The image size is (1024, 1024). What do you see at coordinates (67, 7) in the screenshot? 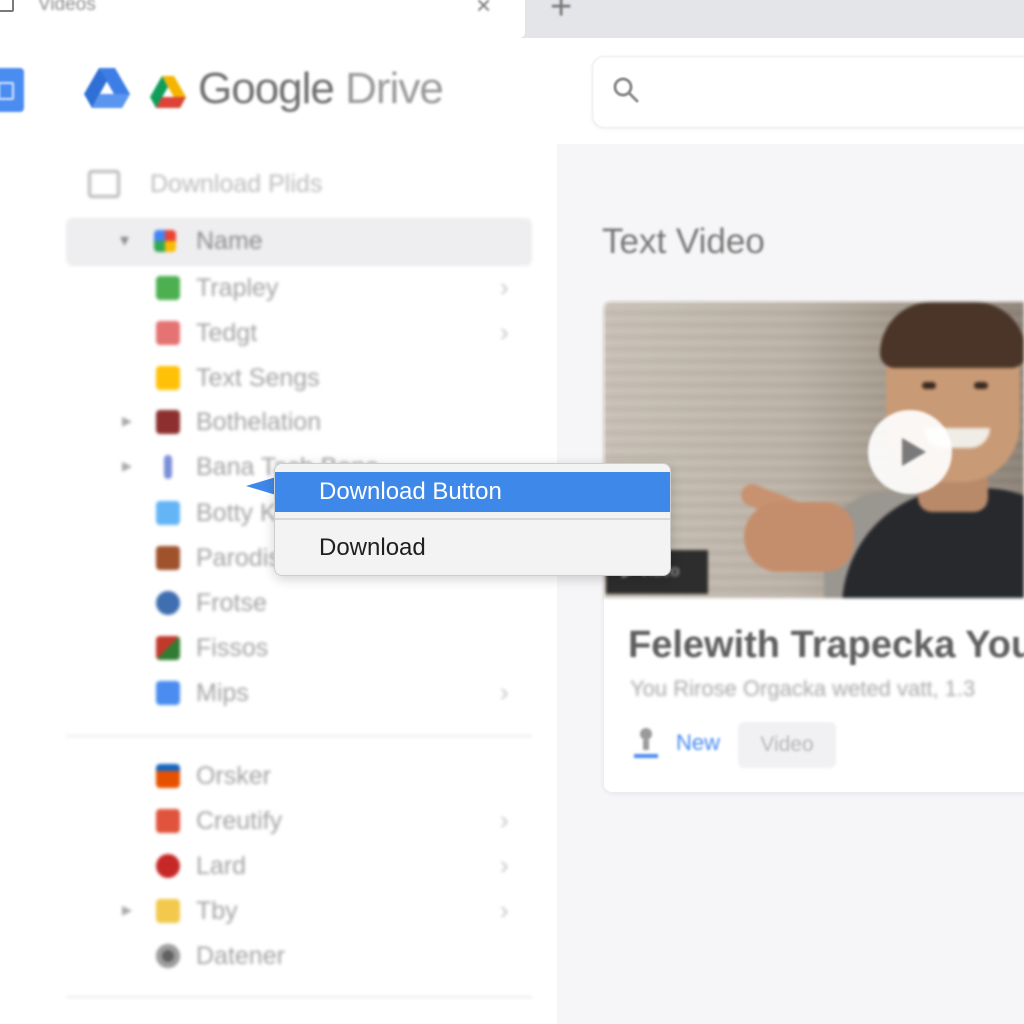
I see `tab-title: Videos` at bounding box center [67, 7].